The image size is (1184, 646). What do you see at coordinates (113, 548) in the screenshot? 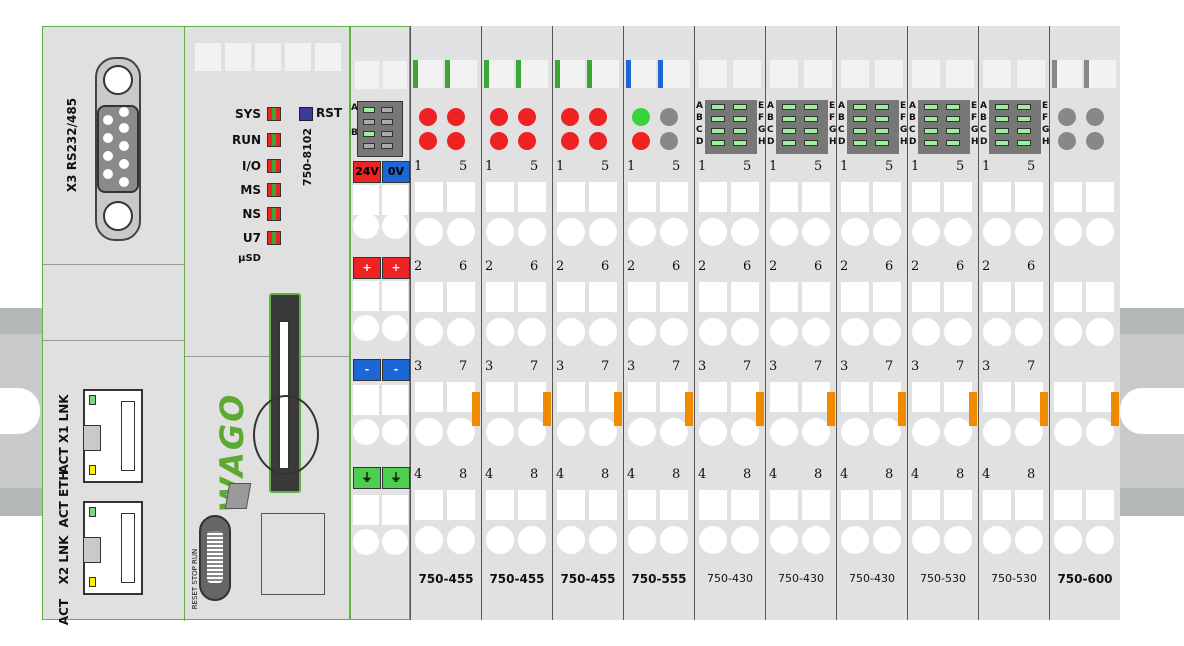
I see `ethernet-port-x2` at bounding box center [113, 548].